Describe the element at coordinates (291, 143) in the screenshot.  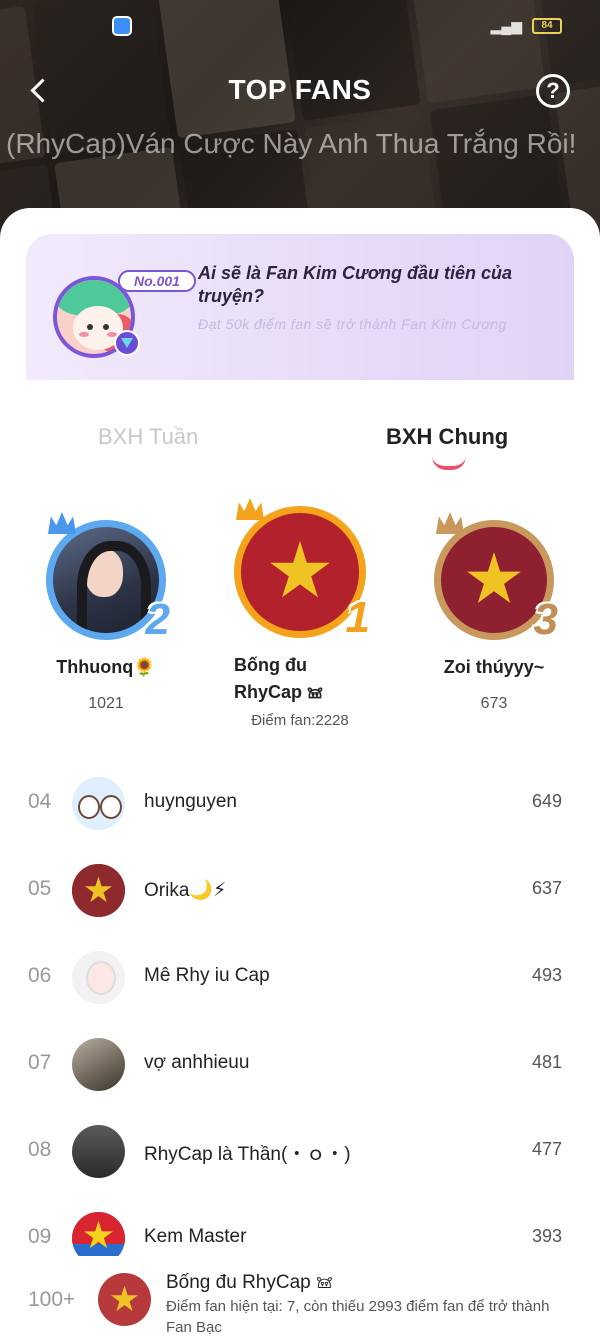
I see `story-title: (RhyCap)Ván Cược Này Anh Thua Trắng Rồi!` at that location.